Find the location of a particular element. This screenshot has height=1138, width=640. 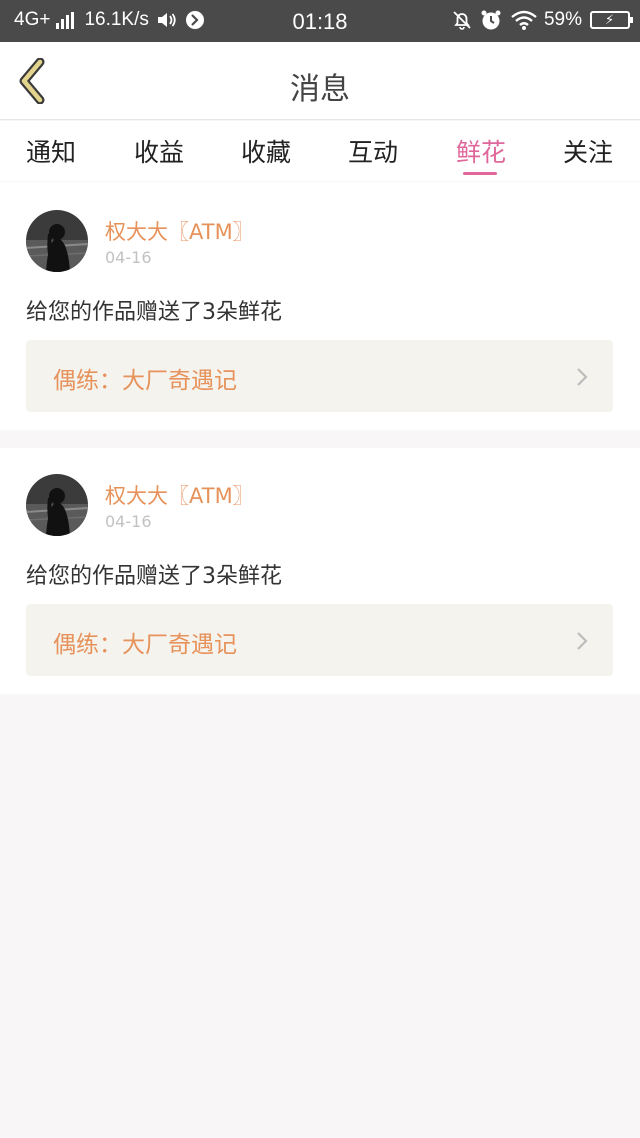

alarm-off-icon is located at coordinates (462, 20).